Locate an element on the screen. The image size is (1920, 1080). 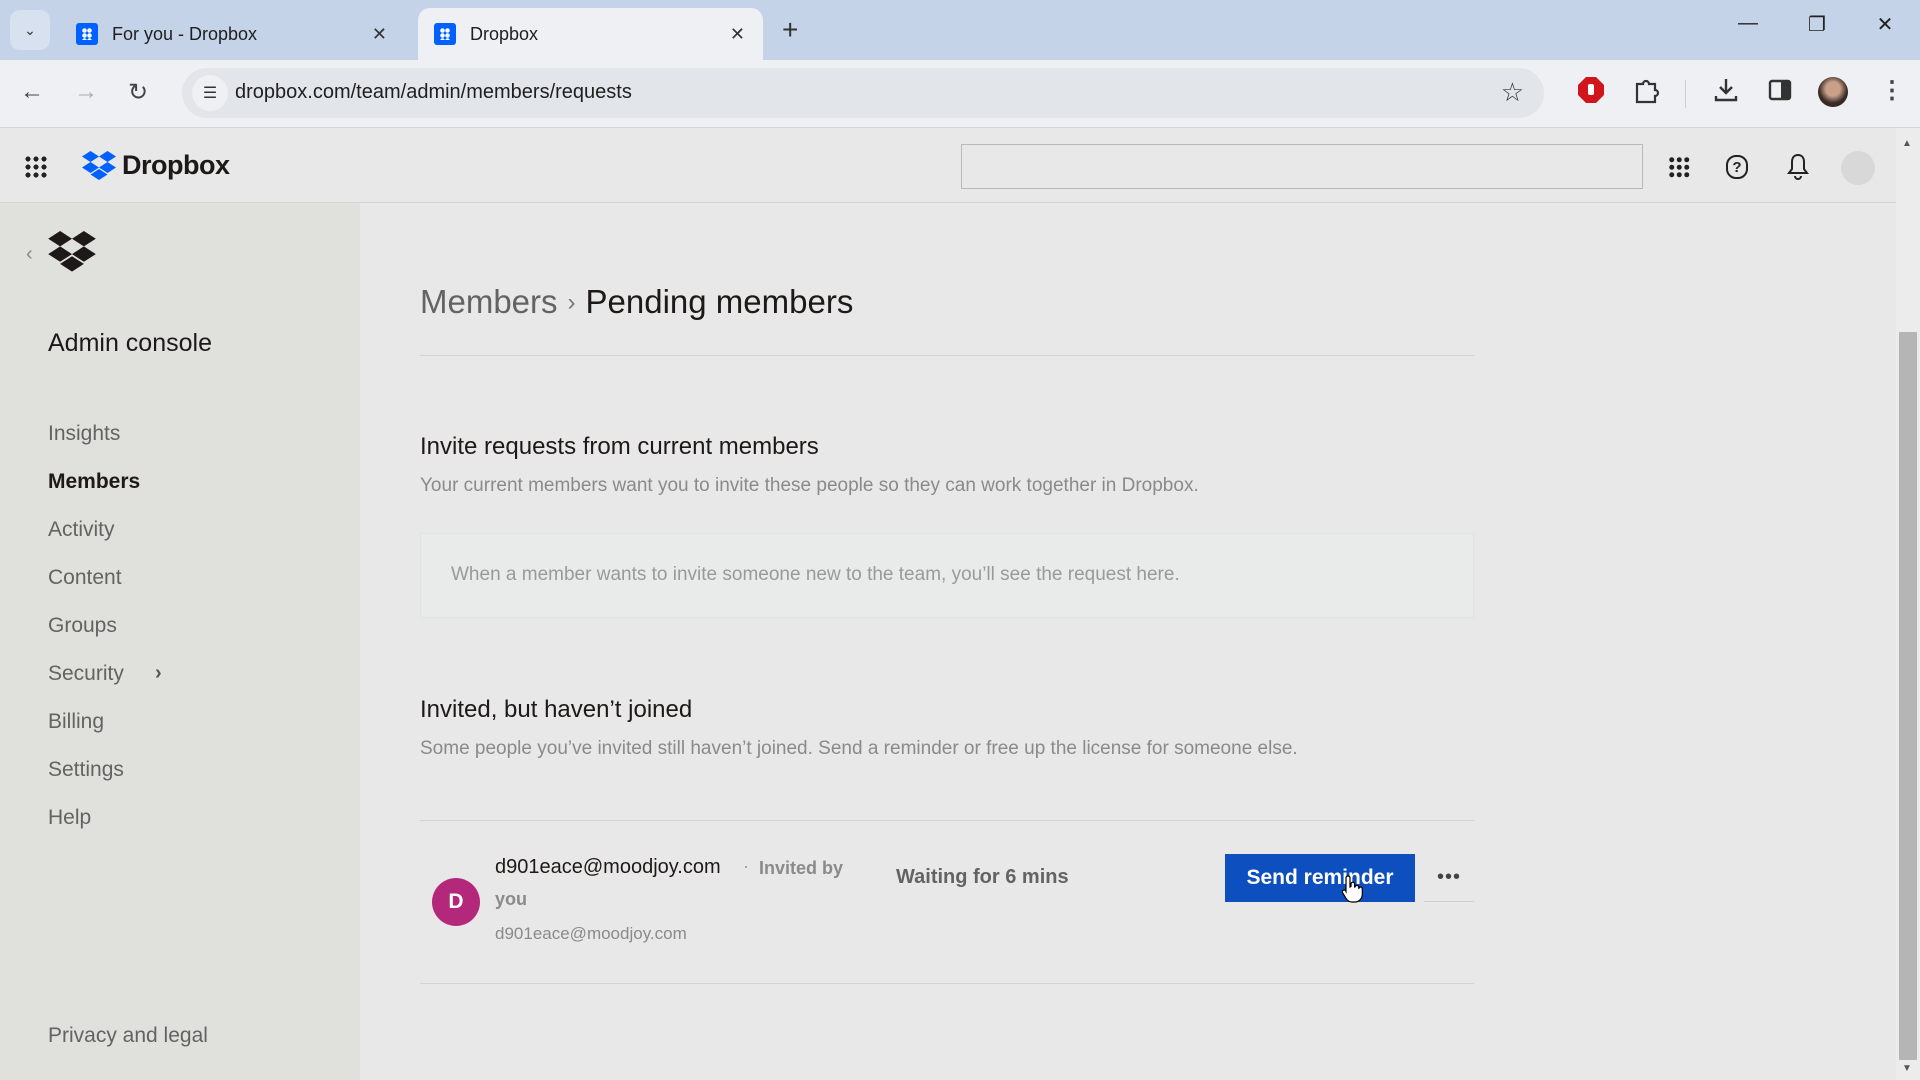
site-settings-icon: ☰ is located at coordinates (210, 93).